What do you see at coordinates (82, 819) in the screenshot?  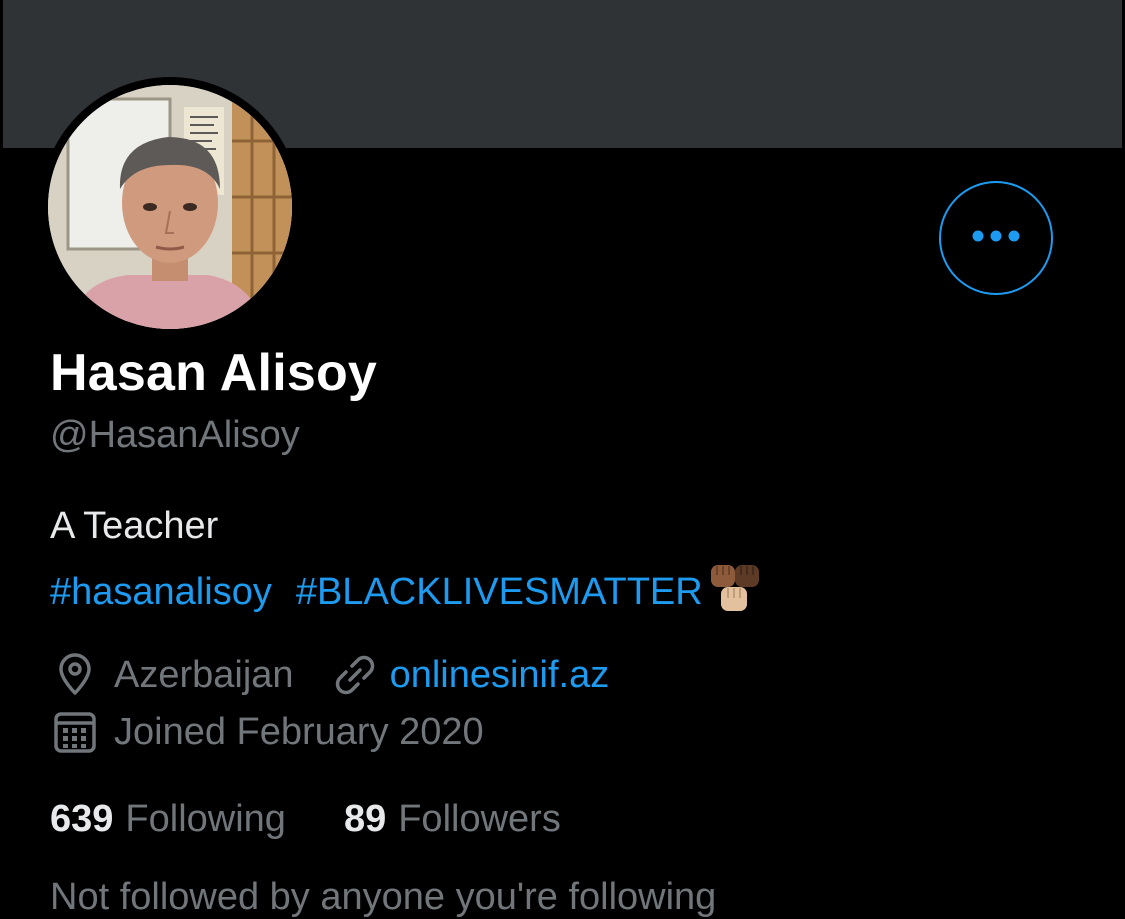 I see `following-count: 639` at bounding box center [82, 819].